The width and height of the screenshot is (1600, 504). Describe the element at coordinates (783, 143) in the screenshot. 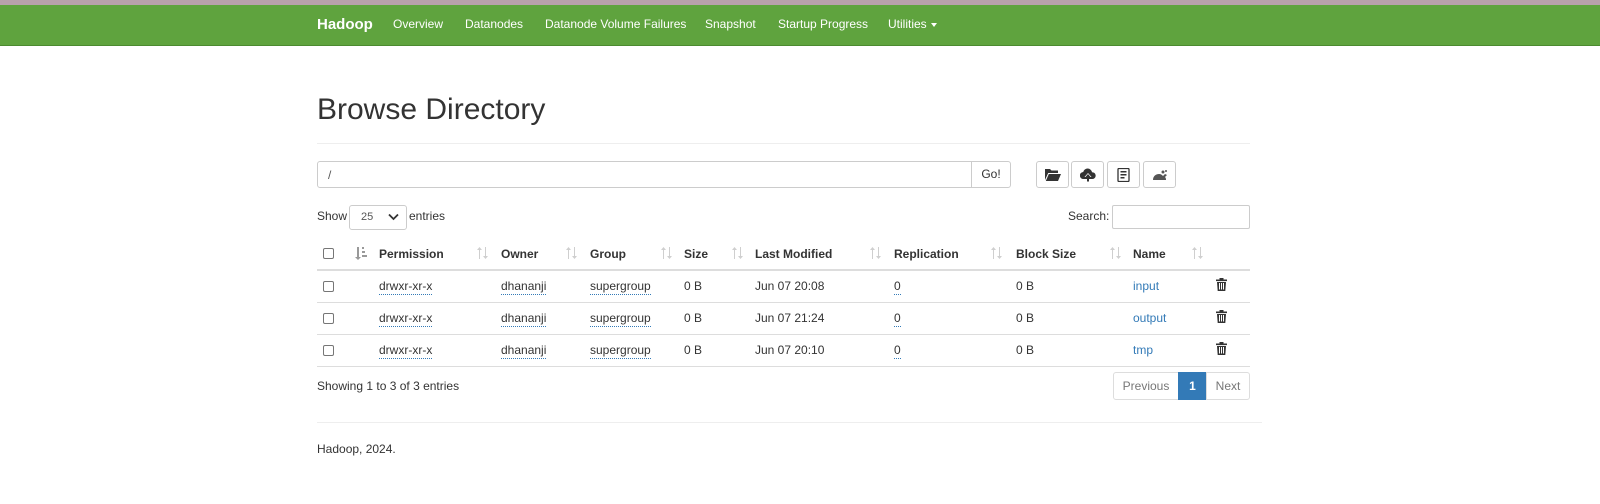

I see `divider` at that location.